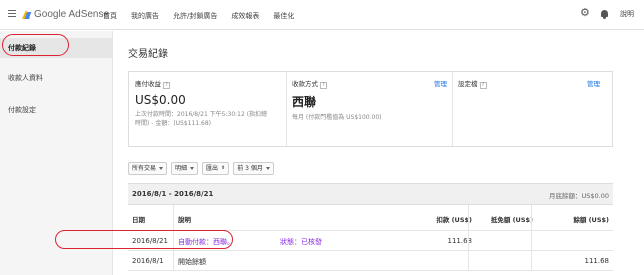 The width and height of the screenshot is (644, 275). Describe the element at coordinates (223, 168) in the screenshot. I see `up-down-icon: ⬍` at that location.